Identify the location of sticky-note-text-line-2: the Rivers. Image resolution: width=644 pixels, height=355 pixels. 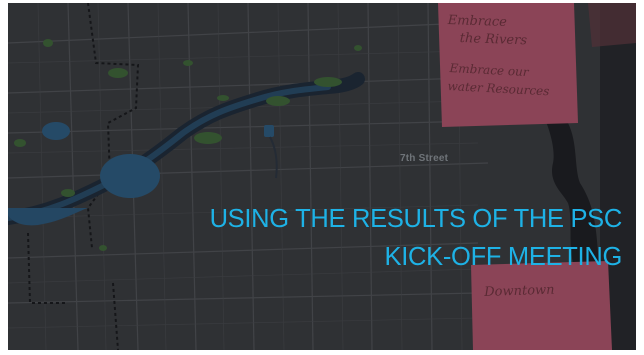
(493, 40).